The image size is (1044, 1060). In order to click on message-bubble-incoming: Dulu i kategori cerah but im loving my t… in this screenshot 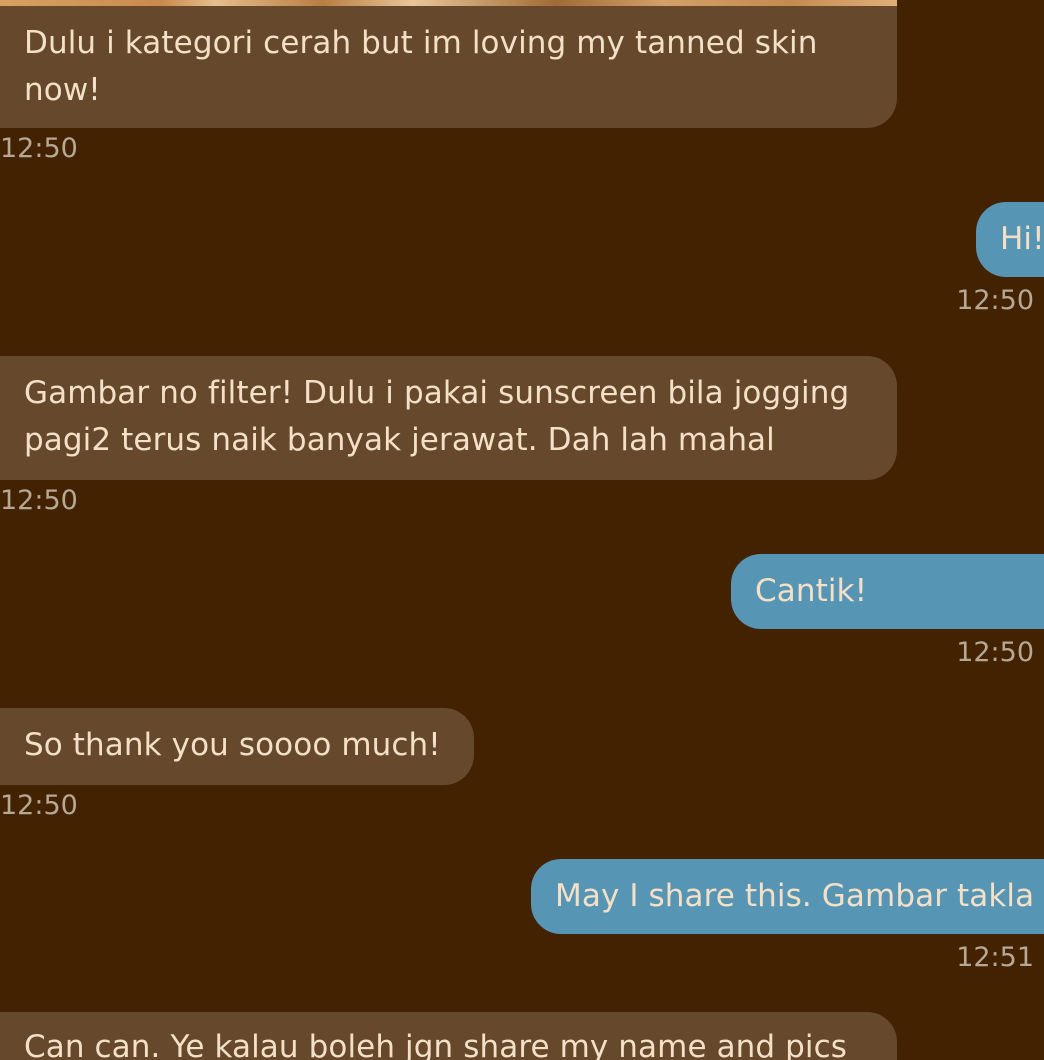, I will do `click(448, 67)`.